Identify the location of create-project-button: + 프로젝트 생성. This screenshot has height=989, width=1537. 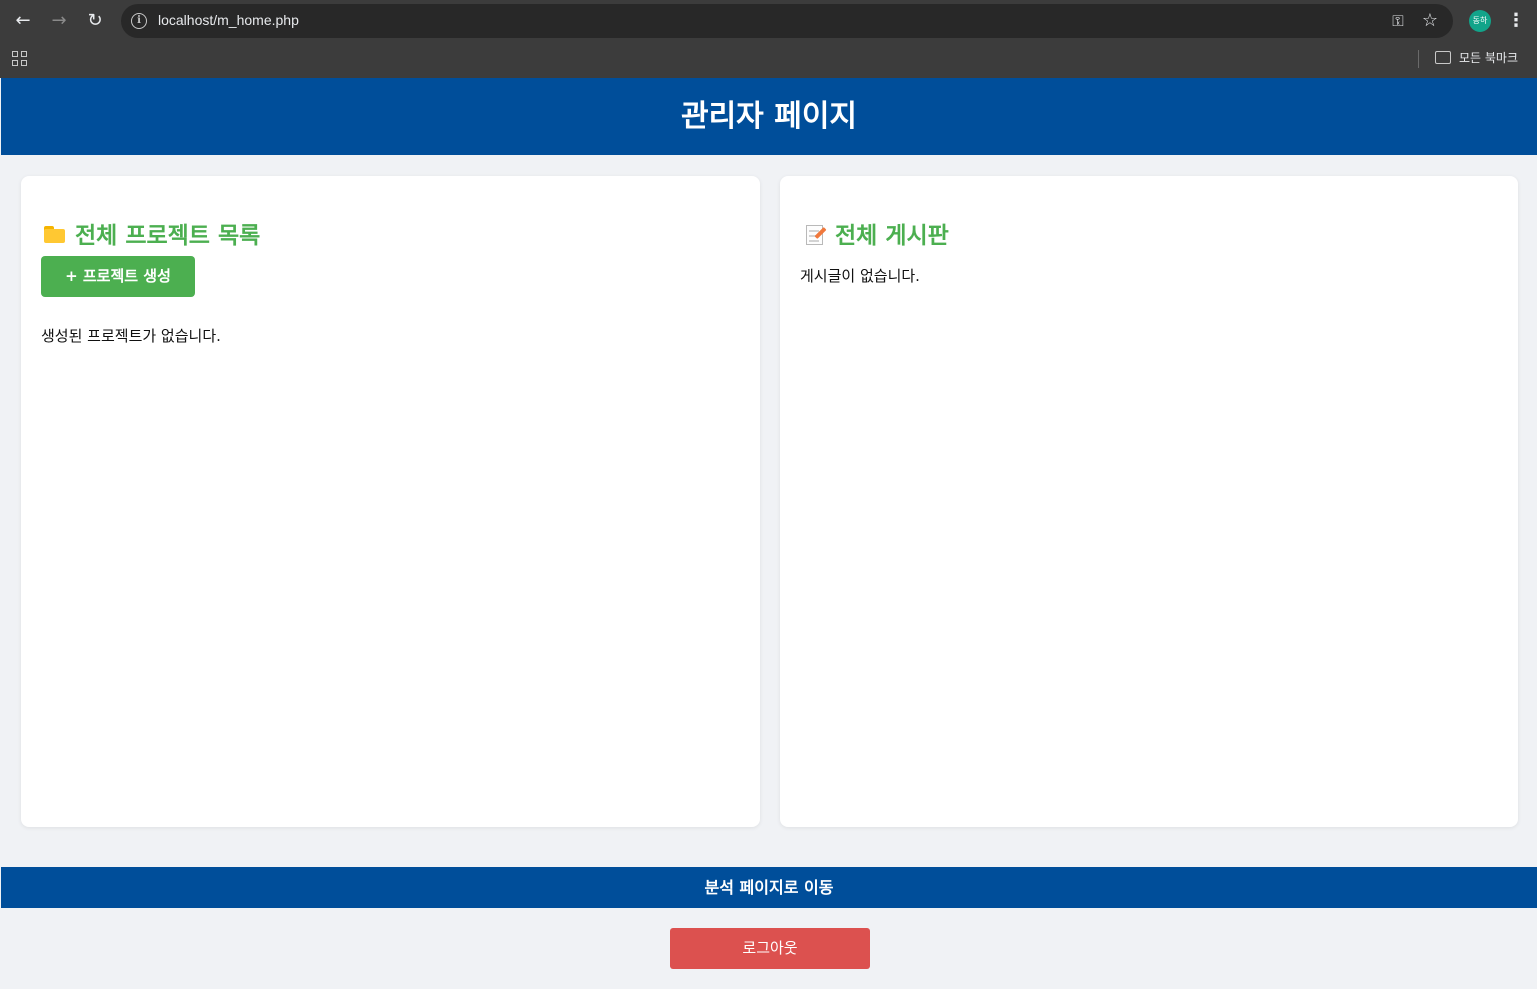
(118, 276).